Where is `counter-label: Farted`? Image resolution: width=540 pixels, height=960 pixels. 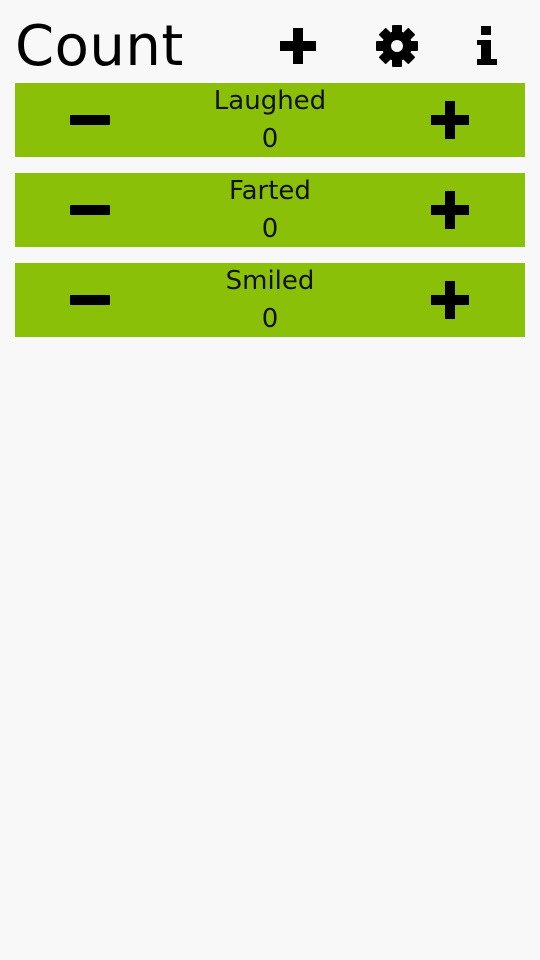 counter-label: Farted is located at coordinates (270, 191).